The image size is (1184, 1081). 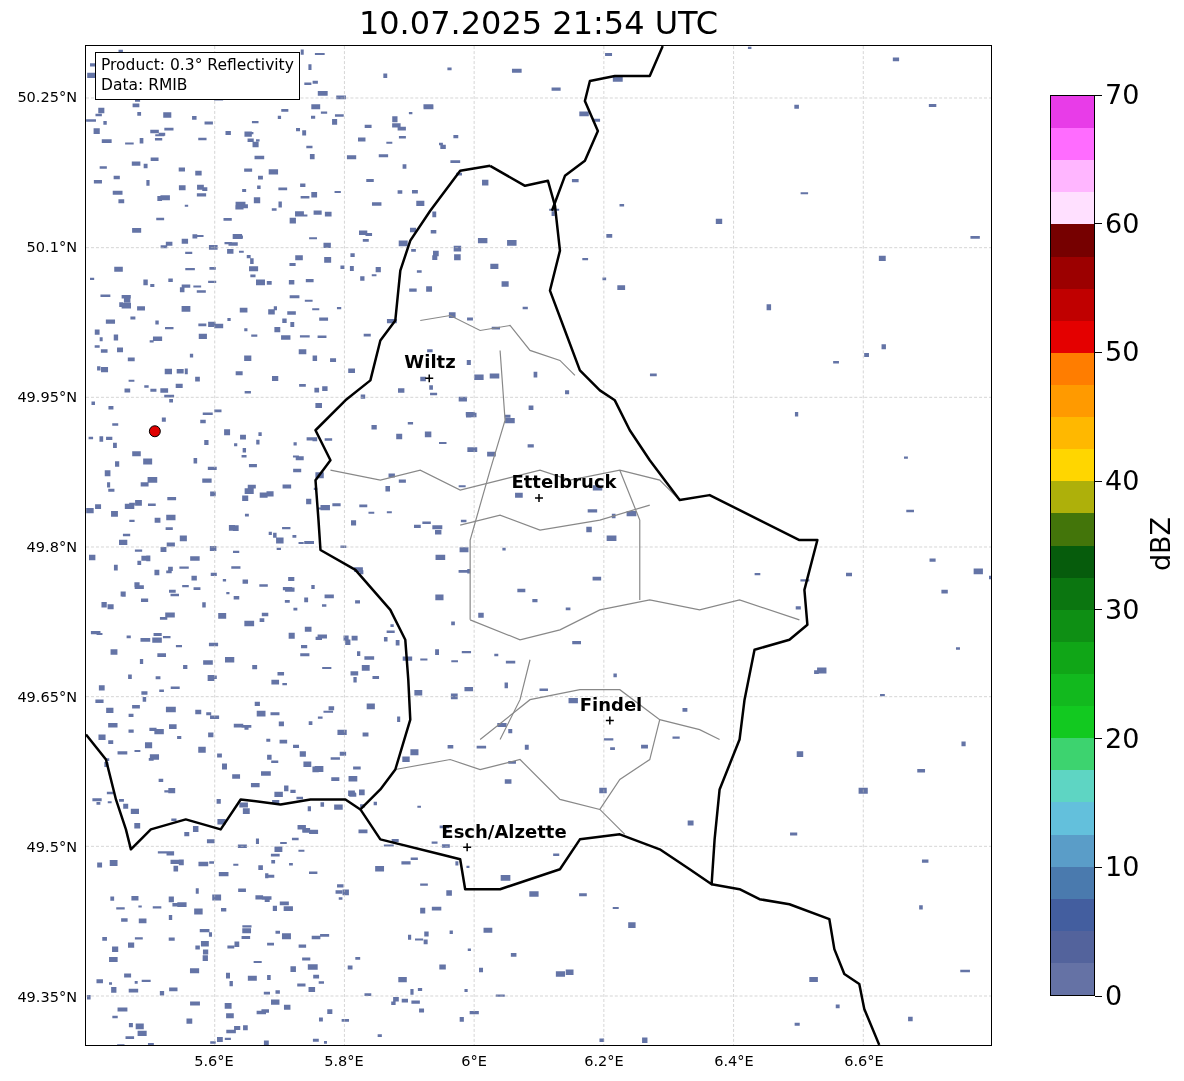 I want to click on city-label: Findel, so click(x=611, y=705).